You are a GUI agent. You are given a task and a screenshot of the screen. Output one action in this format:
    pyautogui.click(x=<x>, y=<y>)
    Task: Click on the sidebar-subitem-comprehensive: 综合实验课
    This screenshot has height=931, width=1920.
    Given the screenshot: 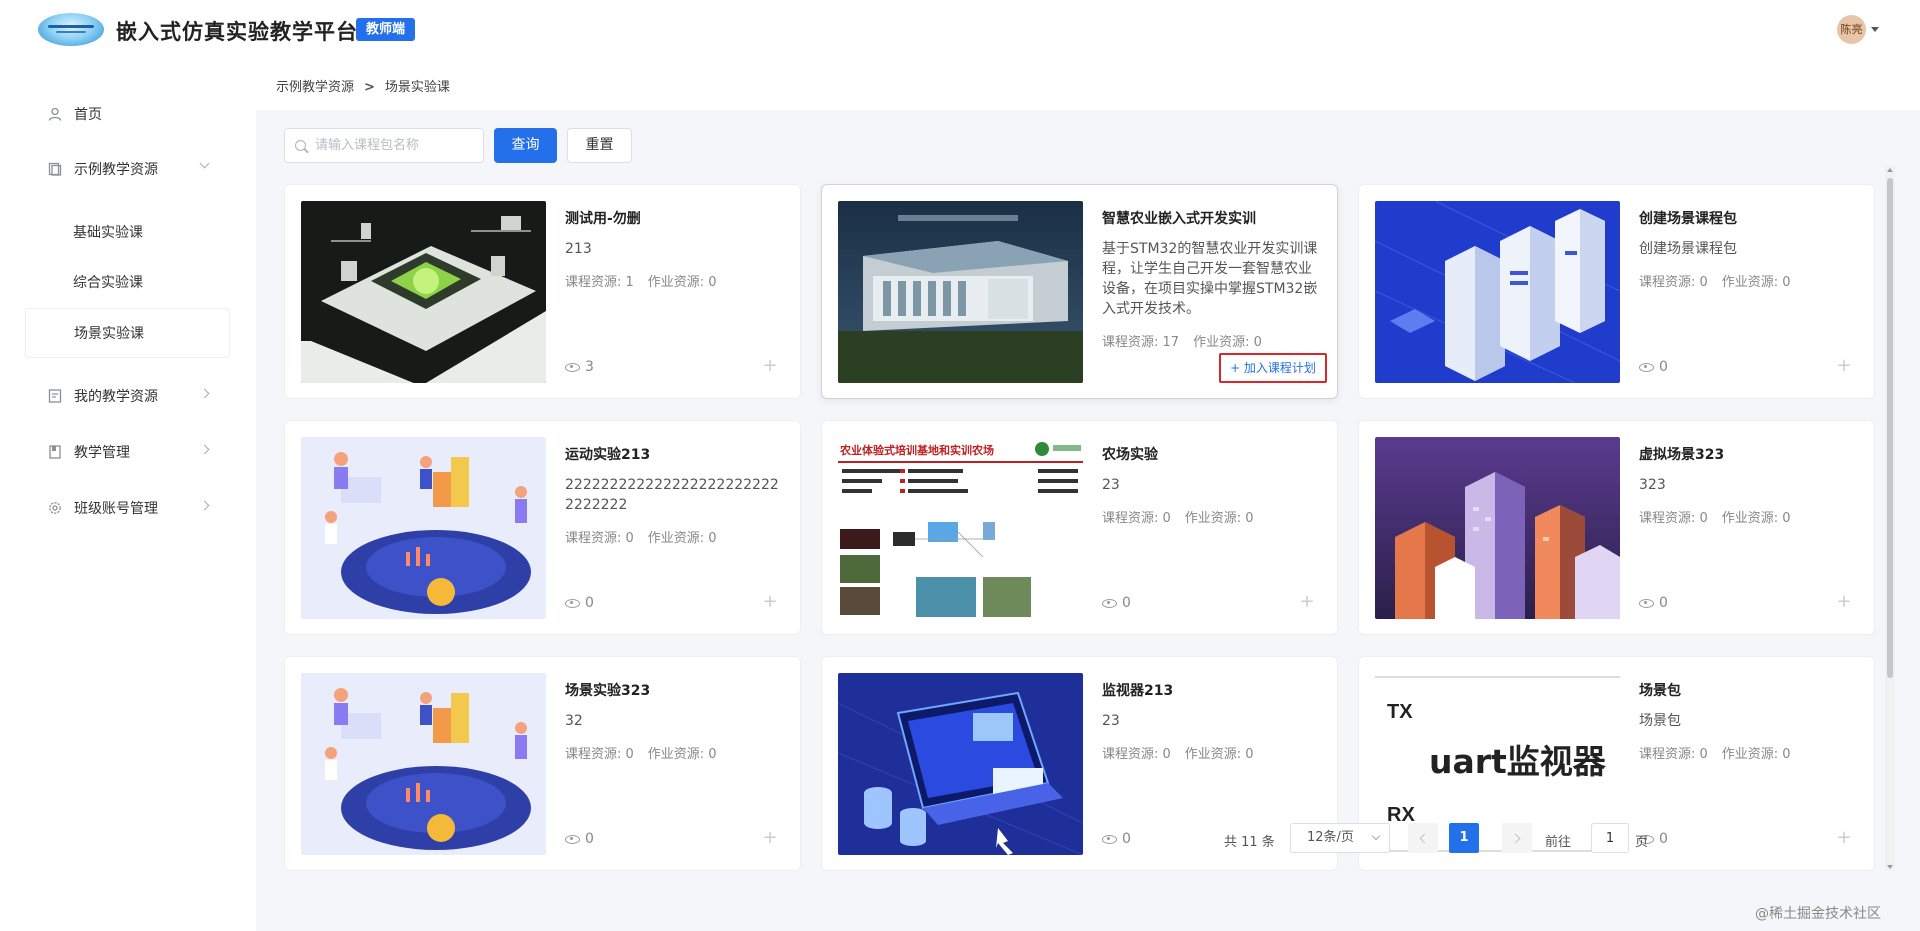 What is the action you would take?
    pyautogui.click(x=127, y=283)
    